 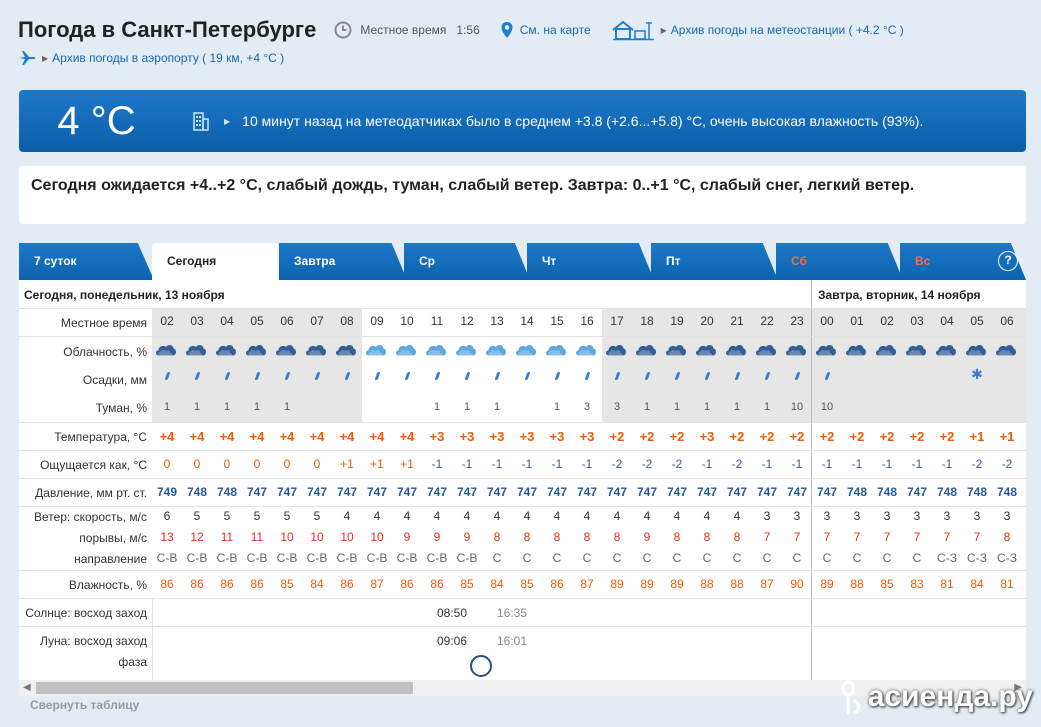 I want to click on scroll-left-icon: ◀, so click(x=27, y=687).